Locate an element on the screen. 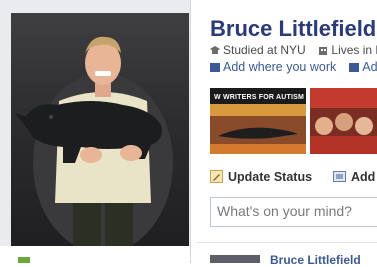 The width and height of the screenshot is (377, 267). thumbnail-2-art is located at coordinates (343, 121).